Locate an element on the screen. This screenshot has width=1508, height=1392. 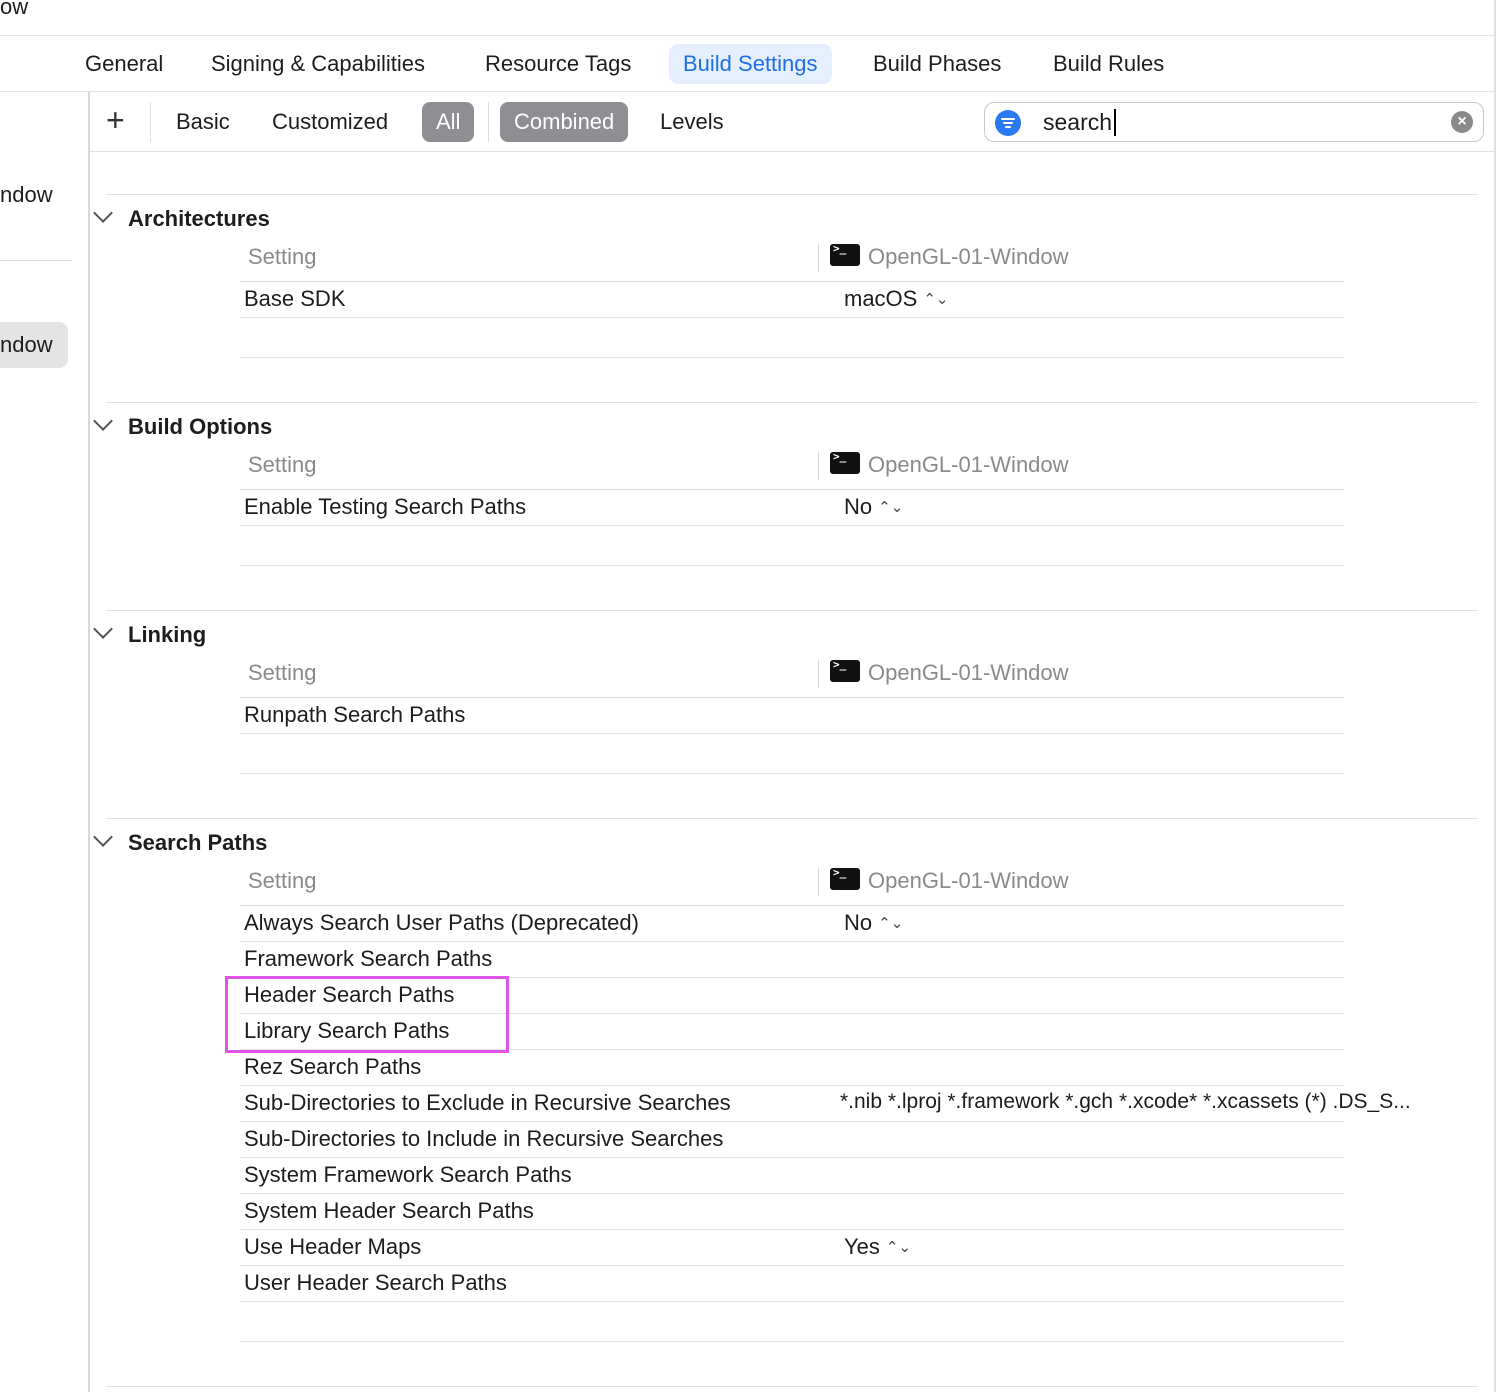
sidebar-item-target-selected: ndow is located at coordinates (34, 345).